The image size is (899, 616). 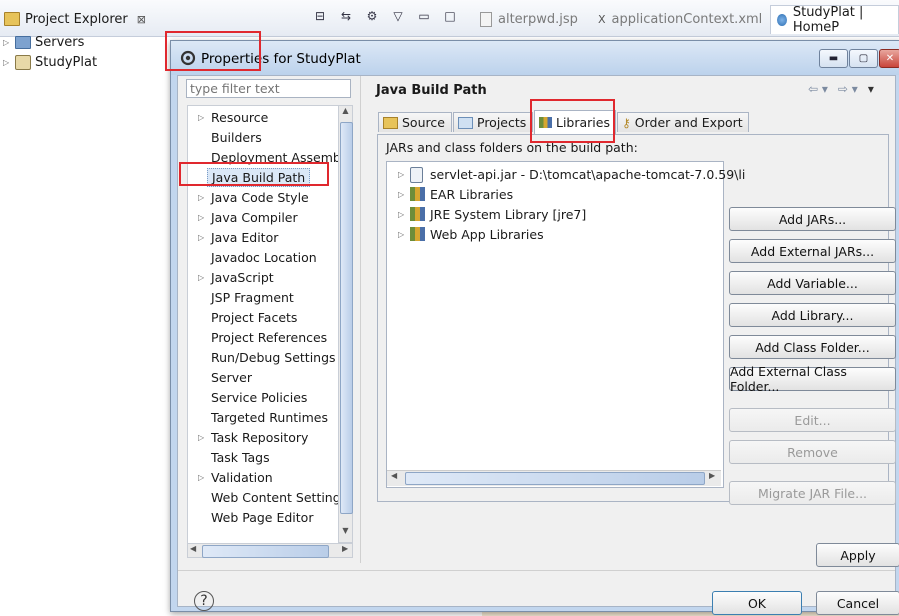 I want to click on nav-item: Builders, so click(x=263, y=137).